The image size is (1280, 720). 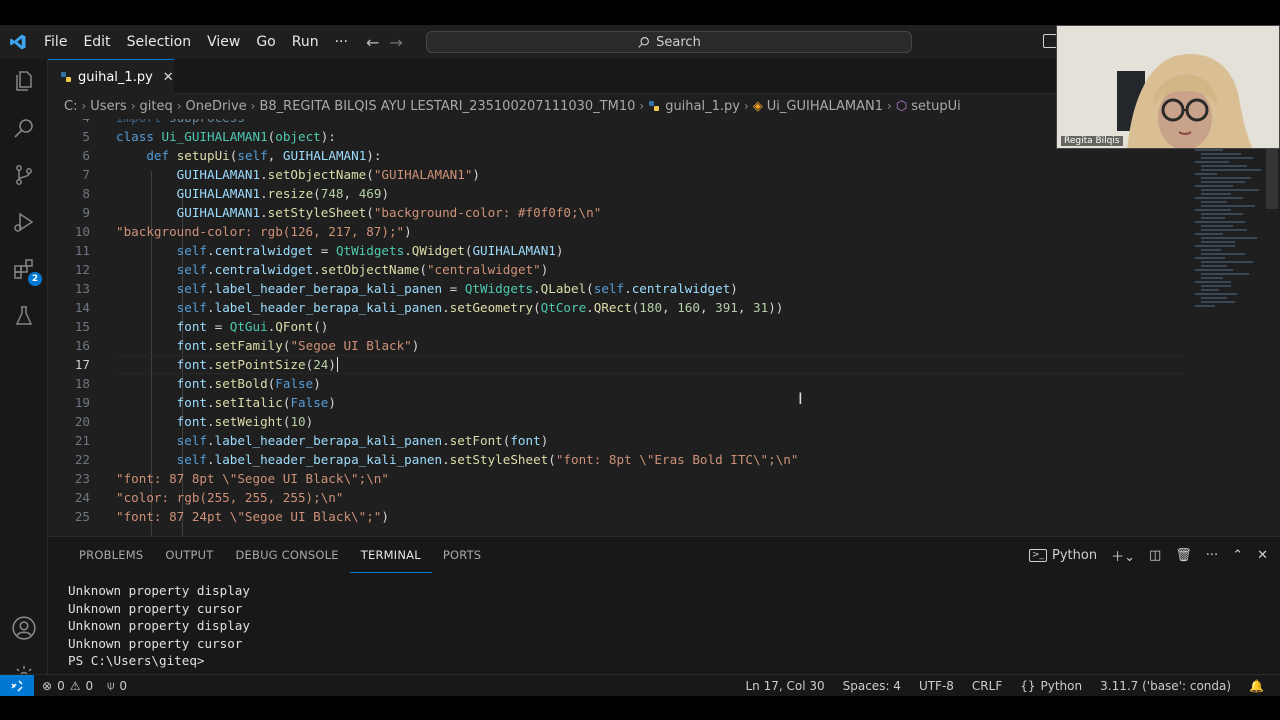 What do you see at coordinates (286, 555) in the screenshot?
I see `tab-debug-console: DEBUG CONSOLE` at bounding box center [286, 555].